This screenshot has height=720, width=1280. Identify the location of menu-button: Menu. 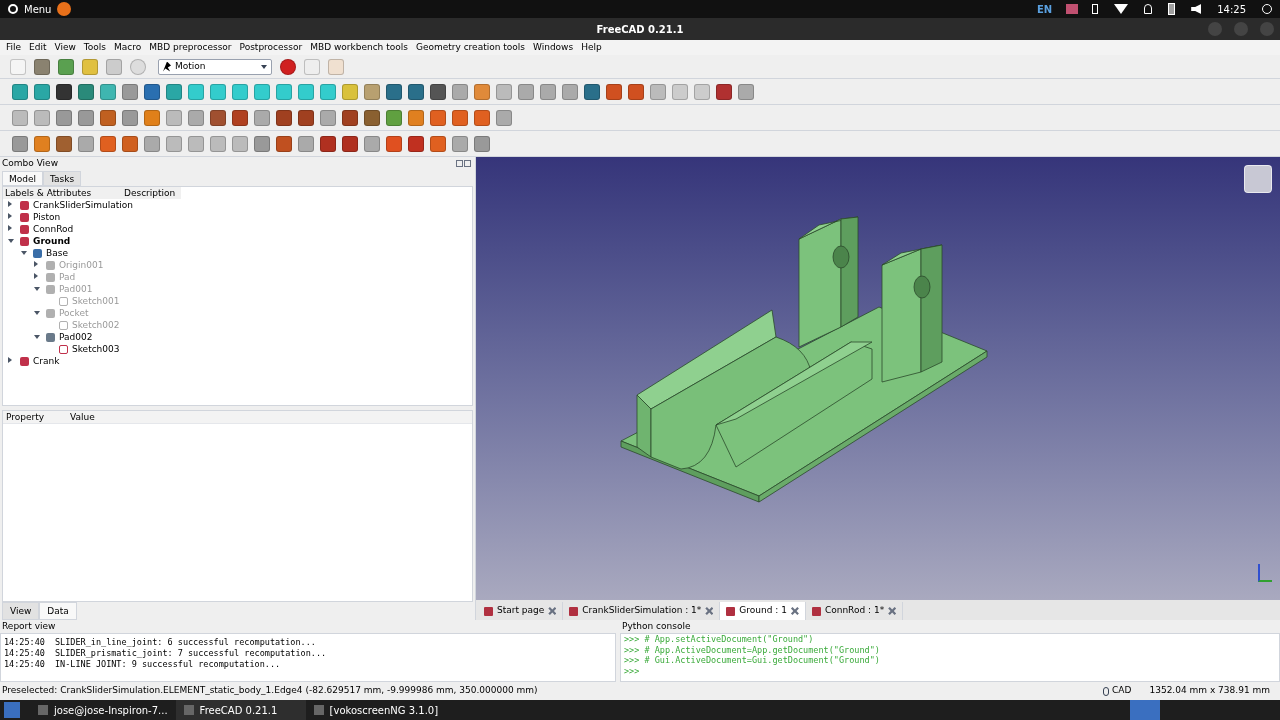
(38, 9).